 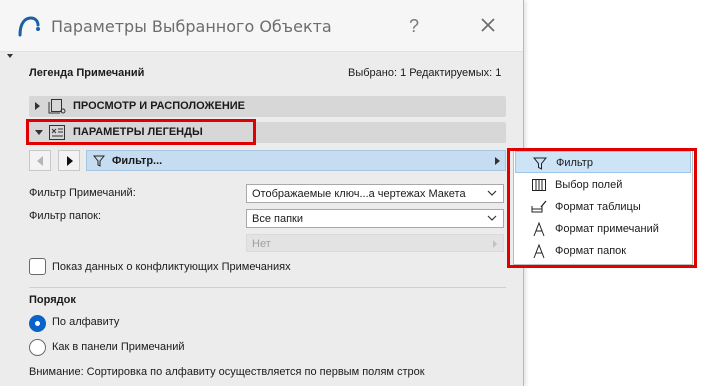 I want to click on filter-icon, so click(x=99, y=161).